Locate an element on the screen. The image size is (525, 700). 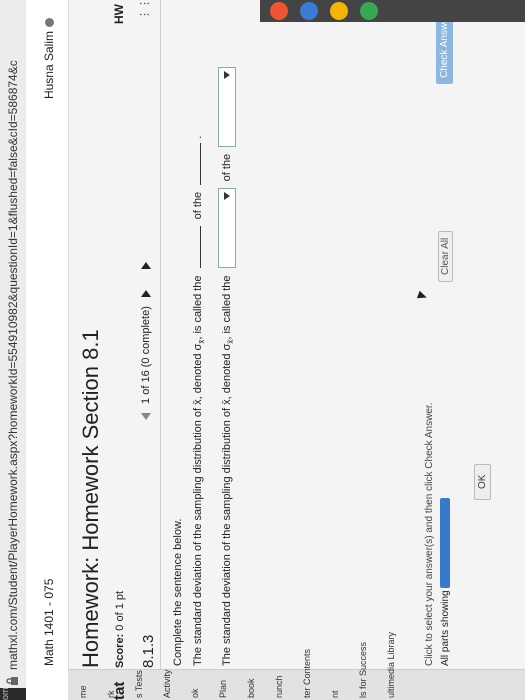
left-nav-item: Activity is located at coordinates (167, 683).